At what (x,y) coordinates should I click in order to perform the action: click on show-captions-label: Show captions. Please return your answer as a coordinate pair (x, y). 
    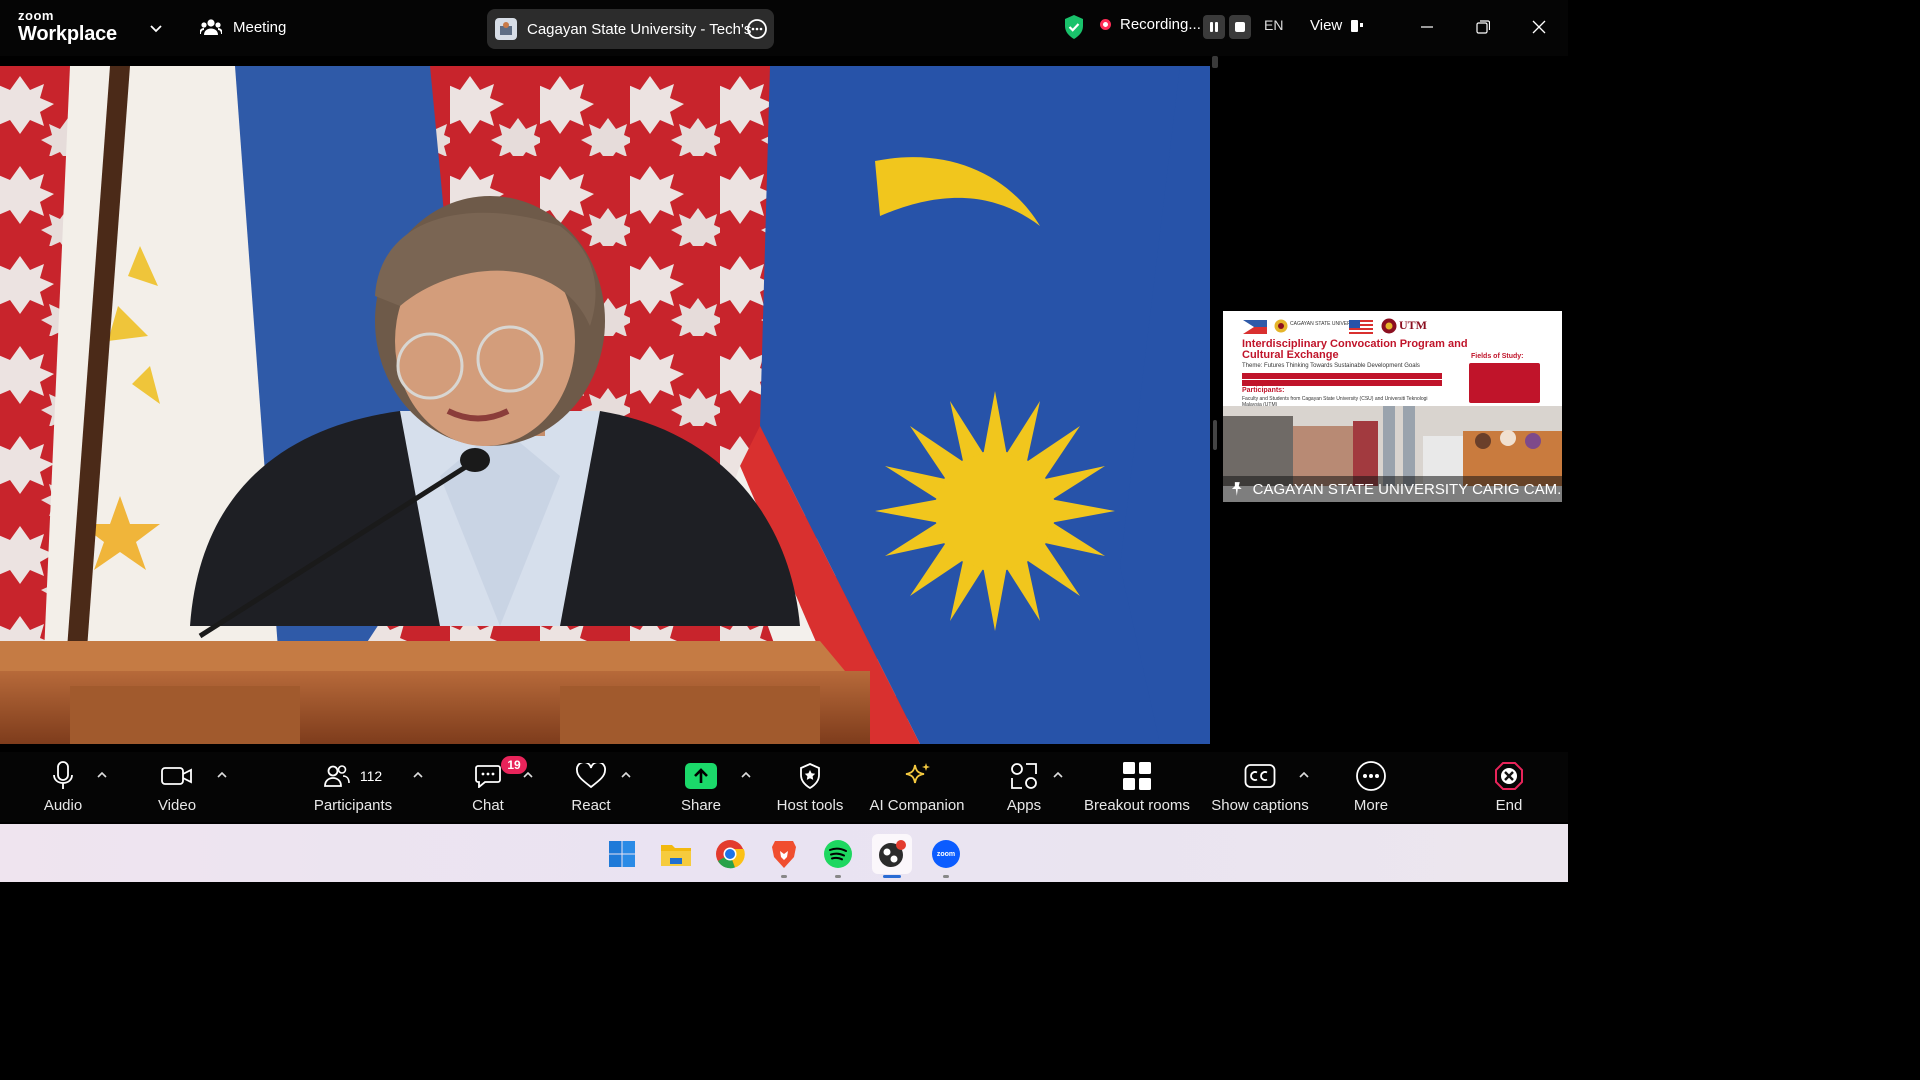
    Looking at the image, I should click on (1260, 805).